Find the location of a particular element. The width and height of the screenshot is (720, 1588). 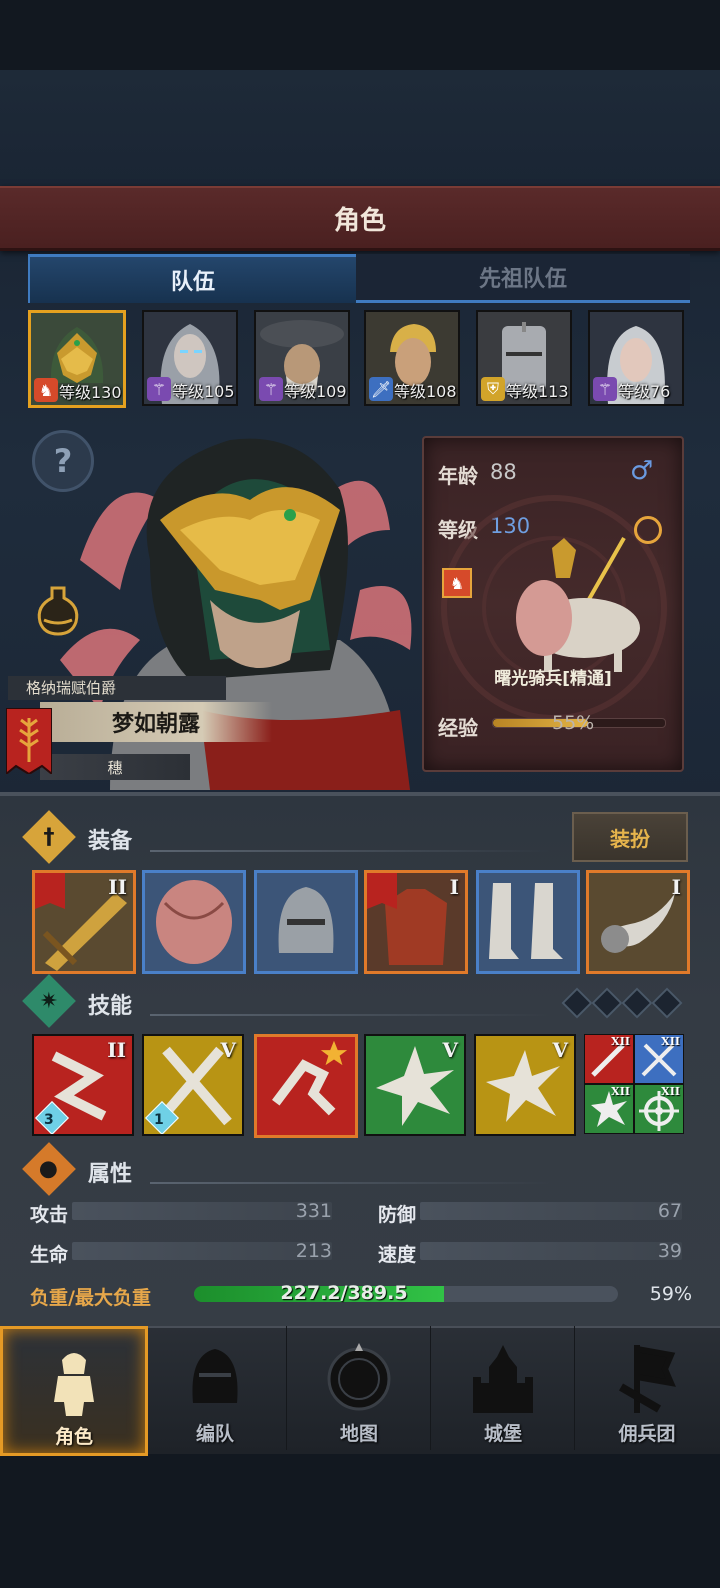

defense-value: 67 is located at coordinates (669, 1211).